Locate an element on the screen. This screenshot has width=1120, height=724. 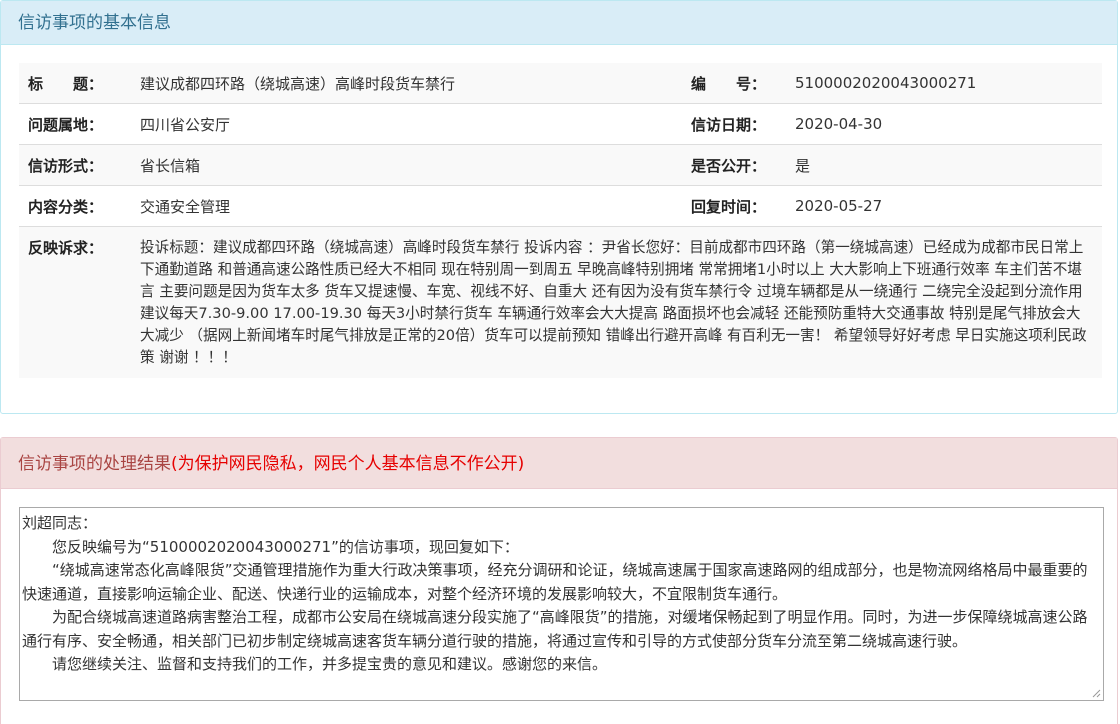
category-value: 交通安全管理 is located at coordinates (185, 206).